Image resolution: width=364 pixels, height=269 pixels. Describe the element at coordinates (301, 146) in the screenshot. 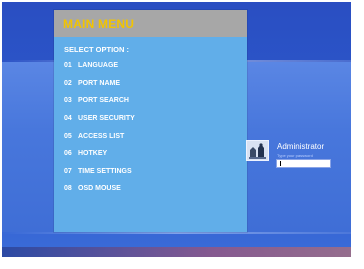

I see `user-name: Administrator` at that location.